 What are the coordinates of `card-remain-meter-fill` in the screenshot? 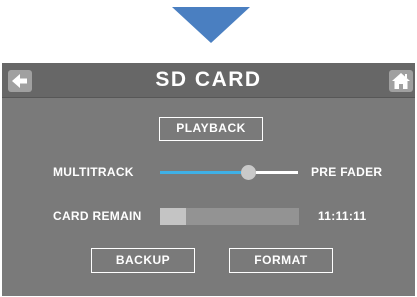 It's located at (173, 216).